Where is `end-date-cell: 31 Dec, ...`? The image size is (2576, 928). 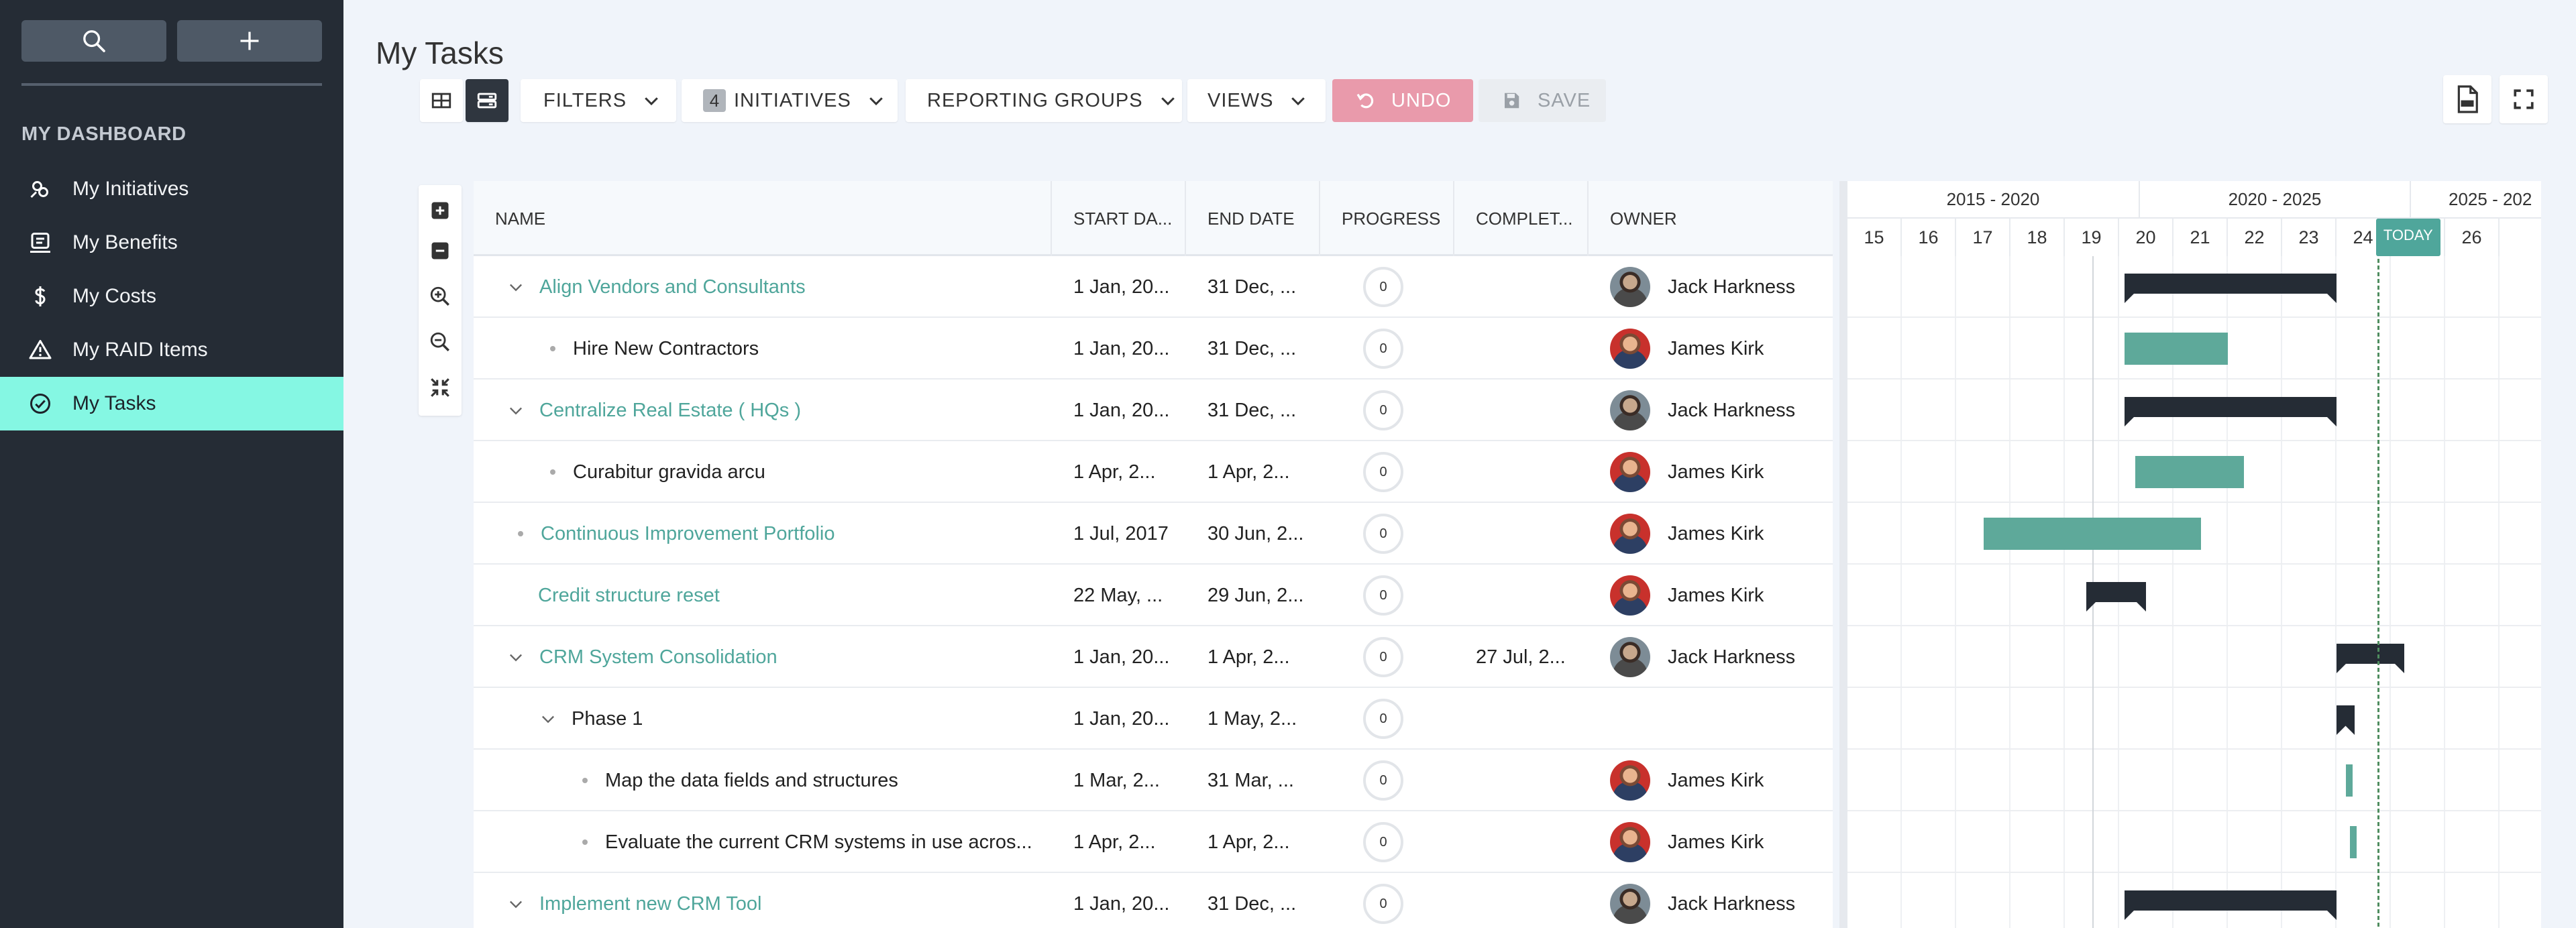
end-date-cell: 31 Dec, ... is located at coordinates (1252, 410).